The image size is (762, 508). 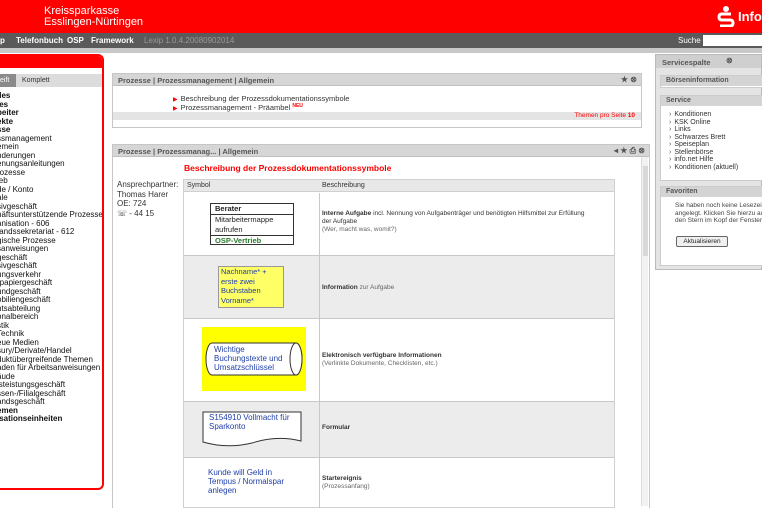 I want to click on contact-phone: ☏ - 44 15, so click(x=136, y=213).